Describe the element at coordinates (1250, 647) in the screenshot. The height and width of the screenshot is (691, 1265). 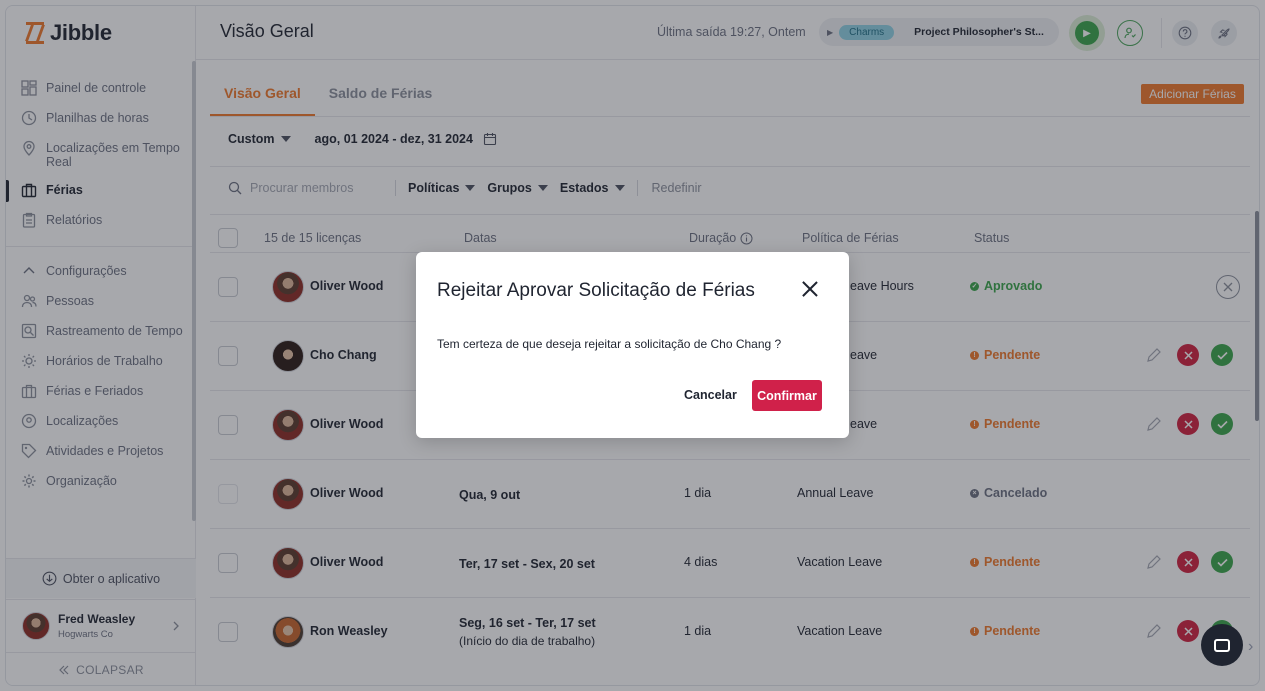
I see `chevron-right-icon: ›` at that location.